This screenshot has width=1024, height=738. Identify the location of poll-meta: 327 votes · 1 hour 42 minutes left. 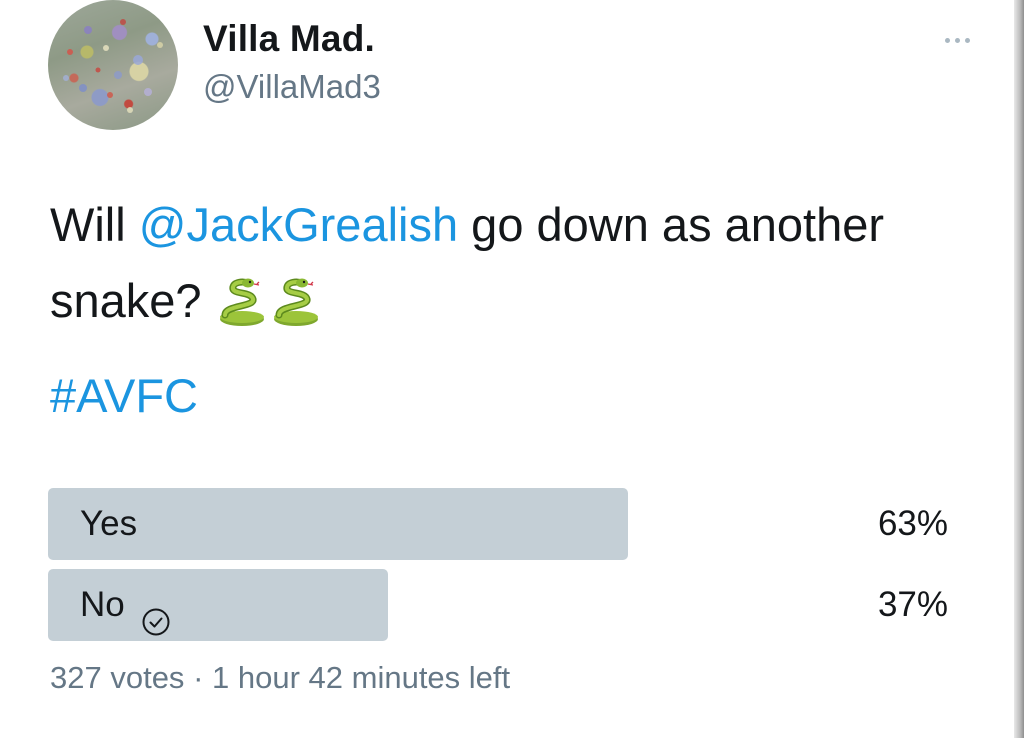
(280, 678).